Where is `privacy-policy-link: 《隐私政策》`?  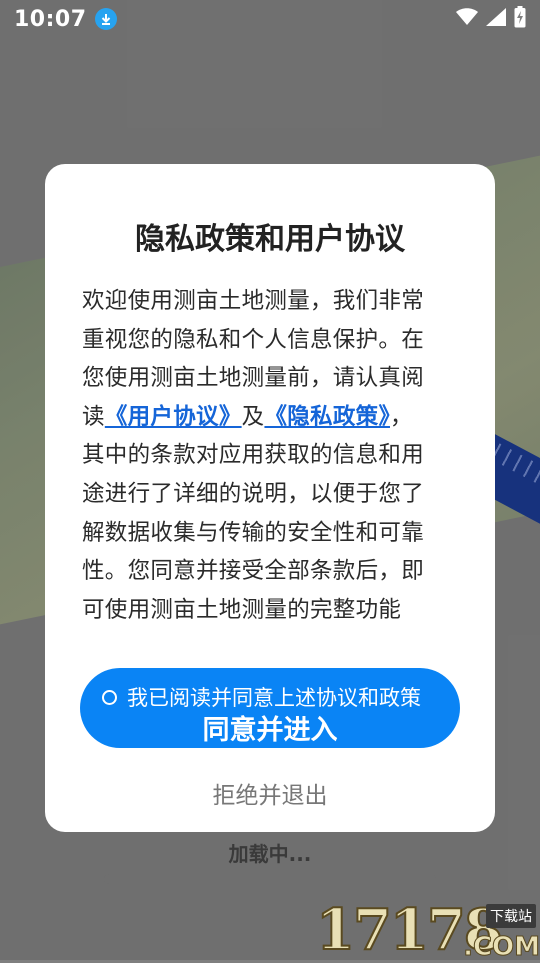
privacy-policy-link: 《隐私政策》 is located at coordinates (327, 417).